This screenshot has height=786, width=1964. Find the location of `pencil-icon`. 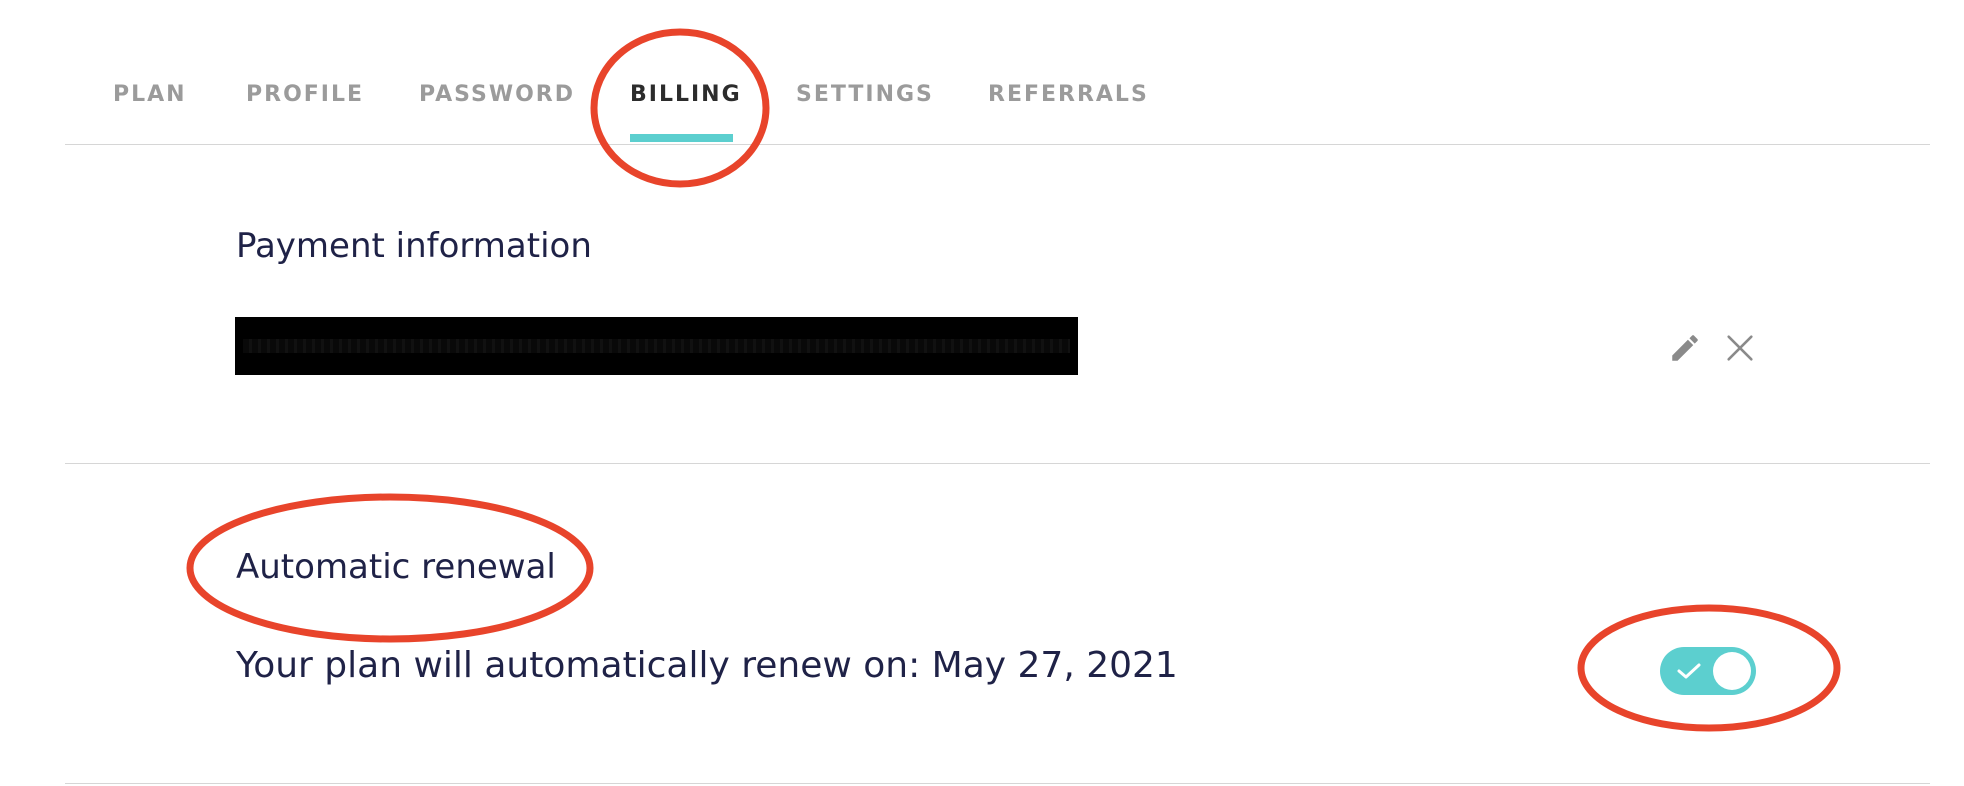

pencil-icon is located at coordinates (1685, 348).